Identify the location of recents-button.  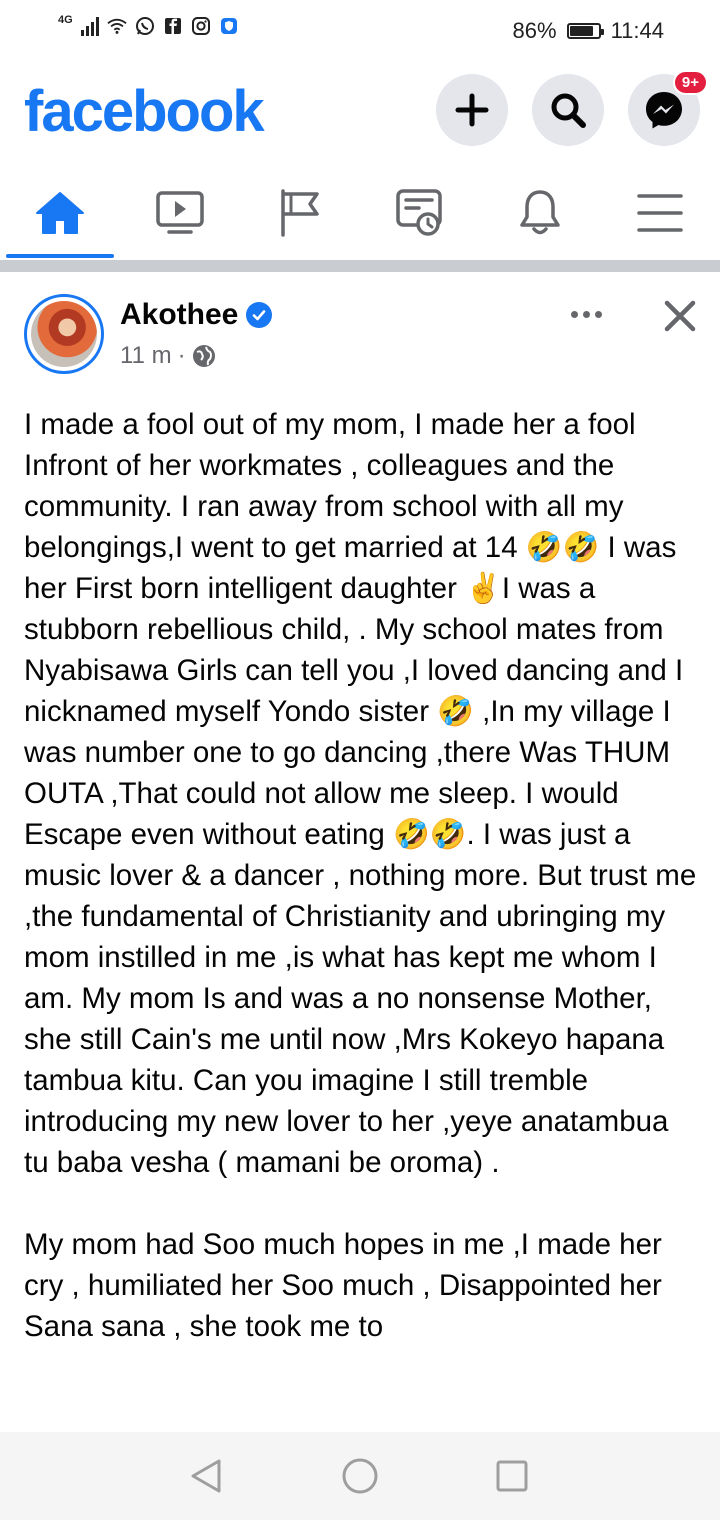
(512, 1476).